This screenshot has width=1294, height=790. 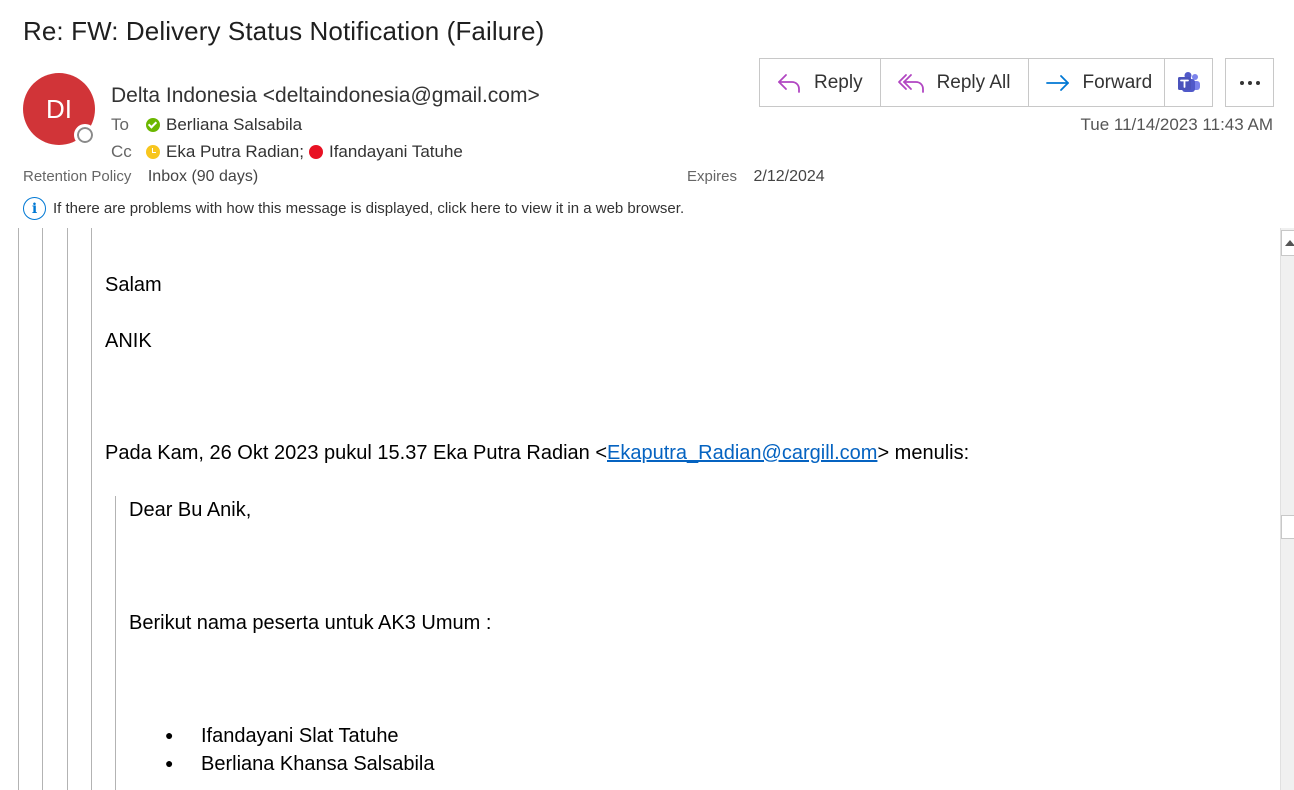 What do you see at coordinates (789, 83) in the screenshot?
I see `reply-icon` at bounding box center [789, 83].